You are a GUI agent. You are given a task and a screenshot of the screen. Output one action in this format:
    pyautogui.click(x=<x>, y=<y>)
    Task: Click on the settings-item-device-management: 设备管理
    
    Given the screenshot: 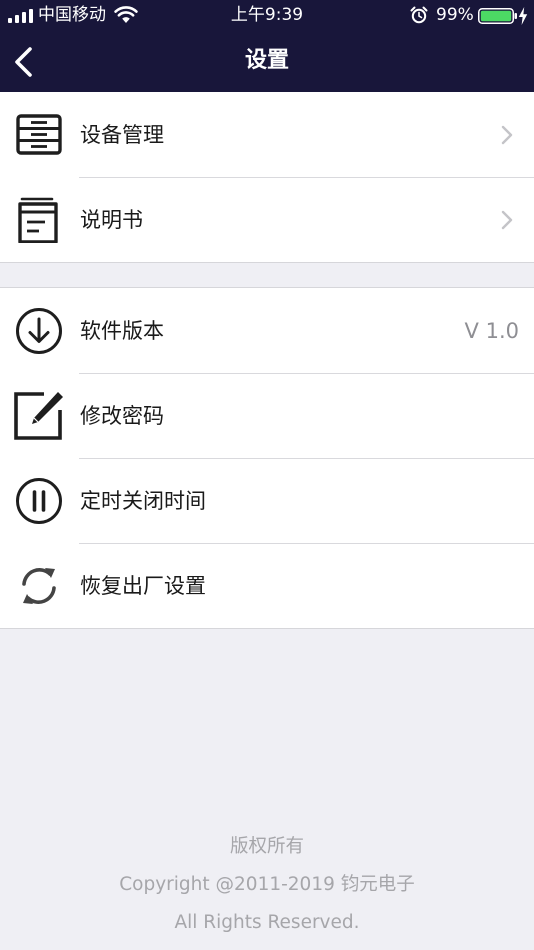 What is the action you would take?
    pyautogui.click(x=267, y=134)
    